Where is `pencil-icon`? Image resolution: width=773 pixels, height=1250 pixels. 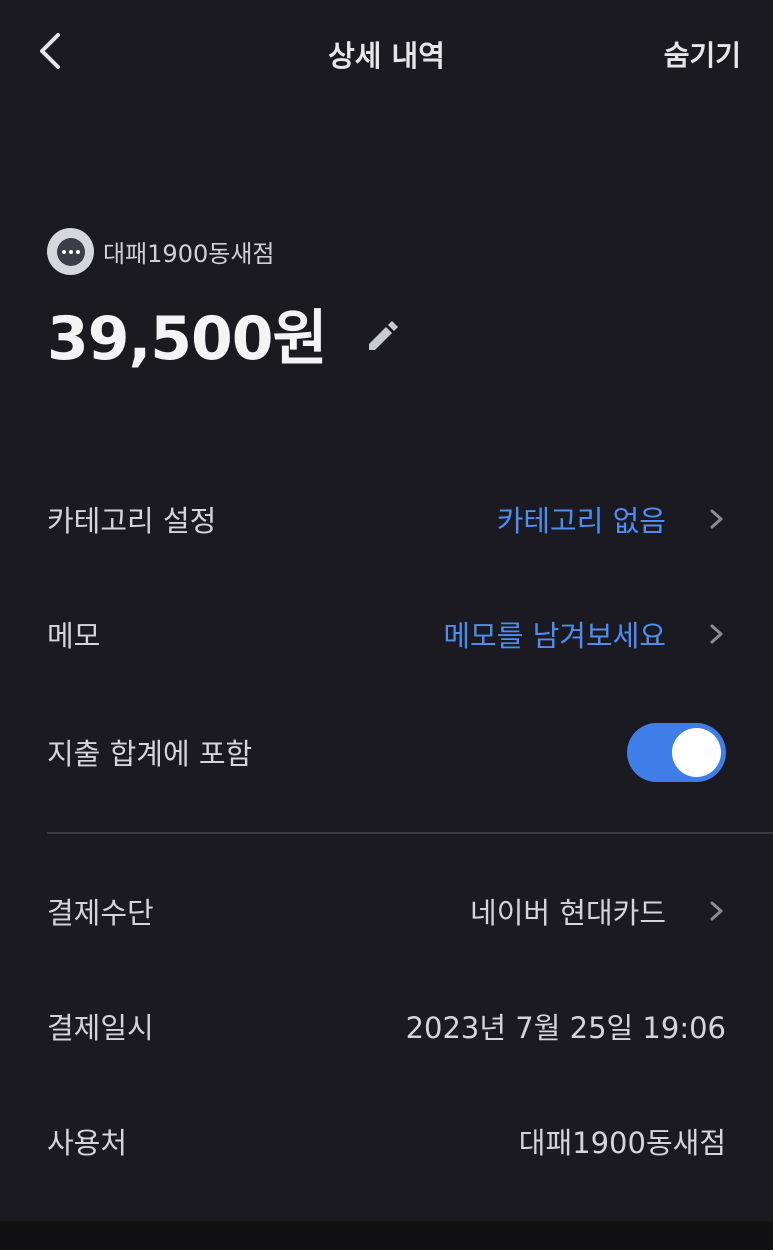 pencil-icon is located at coordinates (383, 335).